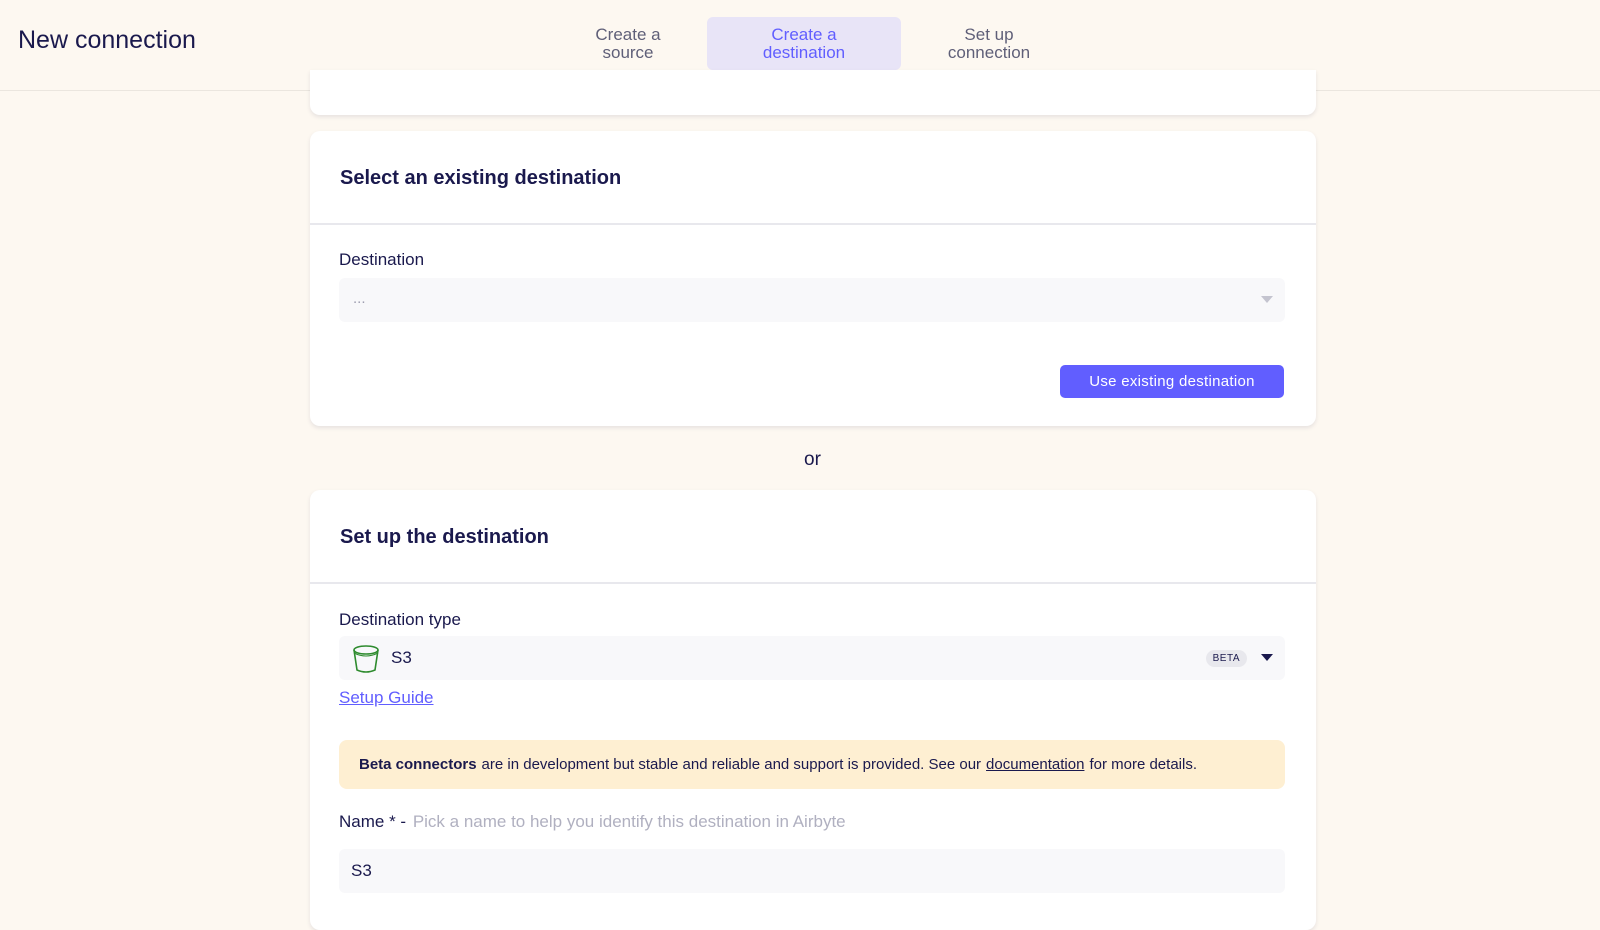 This screenshot has height=930, width=1600. Describe the element at coordinates (400, 619) in the screenshot. I see `destination-type-label: Destination type` at that location.